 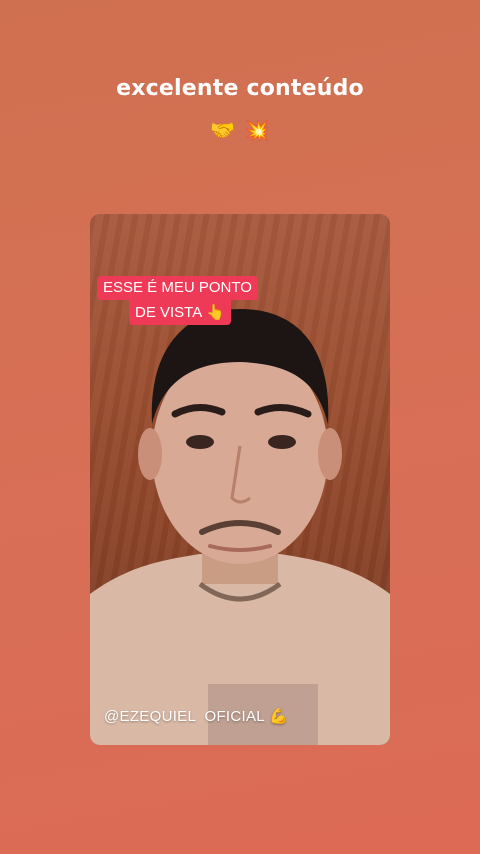 I want to click on story-caption: excelente conteúdo, so click(x=240, y=88).